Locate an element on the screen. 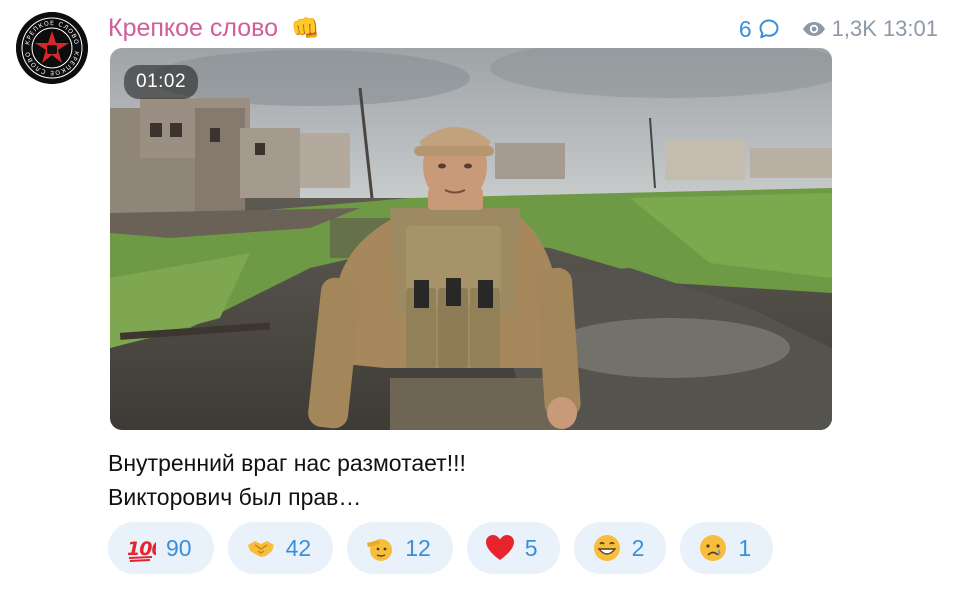  saluting-face-icon is located at coordinates (380, 548).